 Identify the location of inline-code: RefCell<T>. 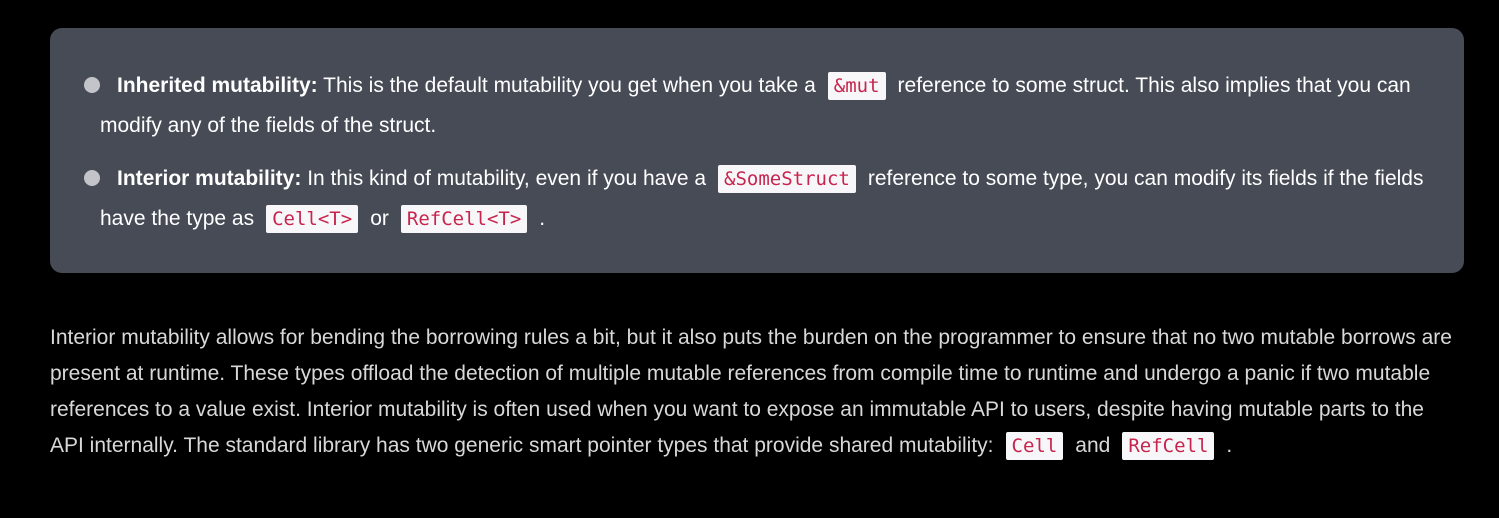
(464, 219).